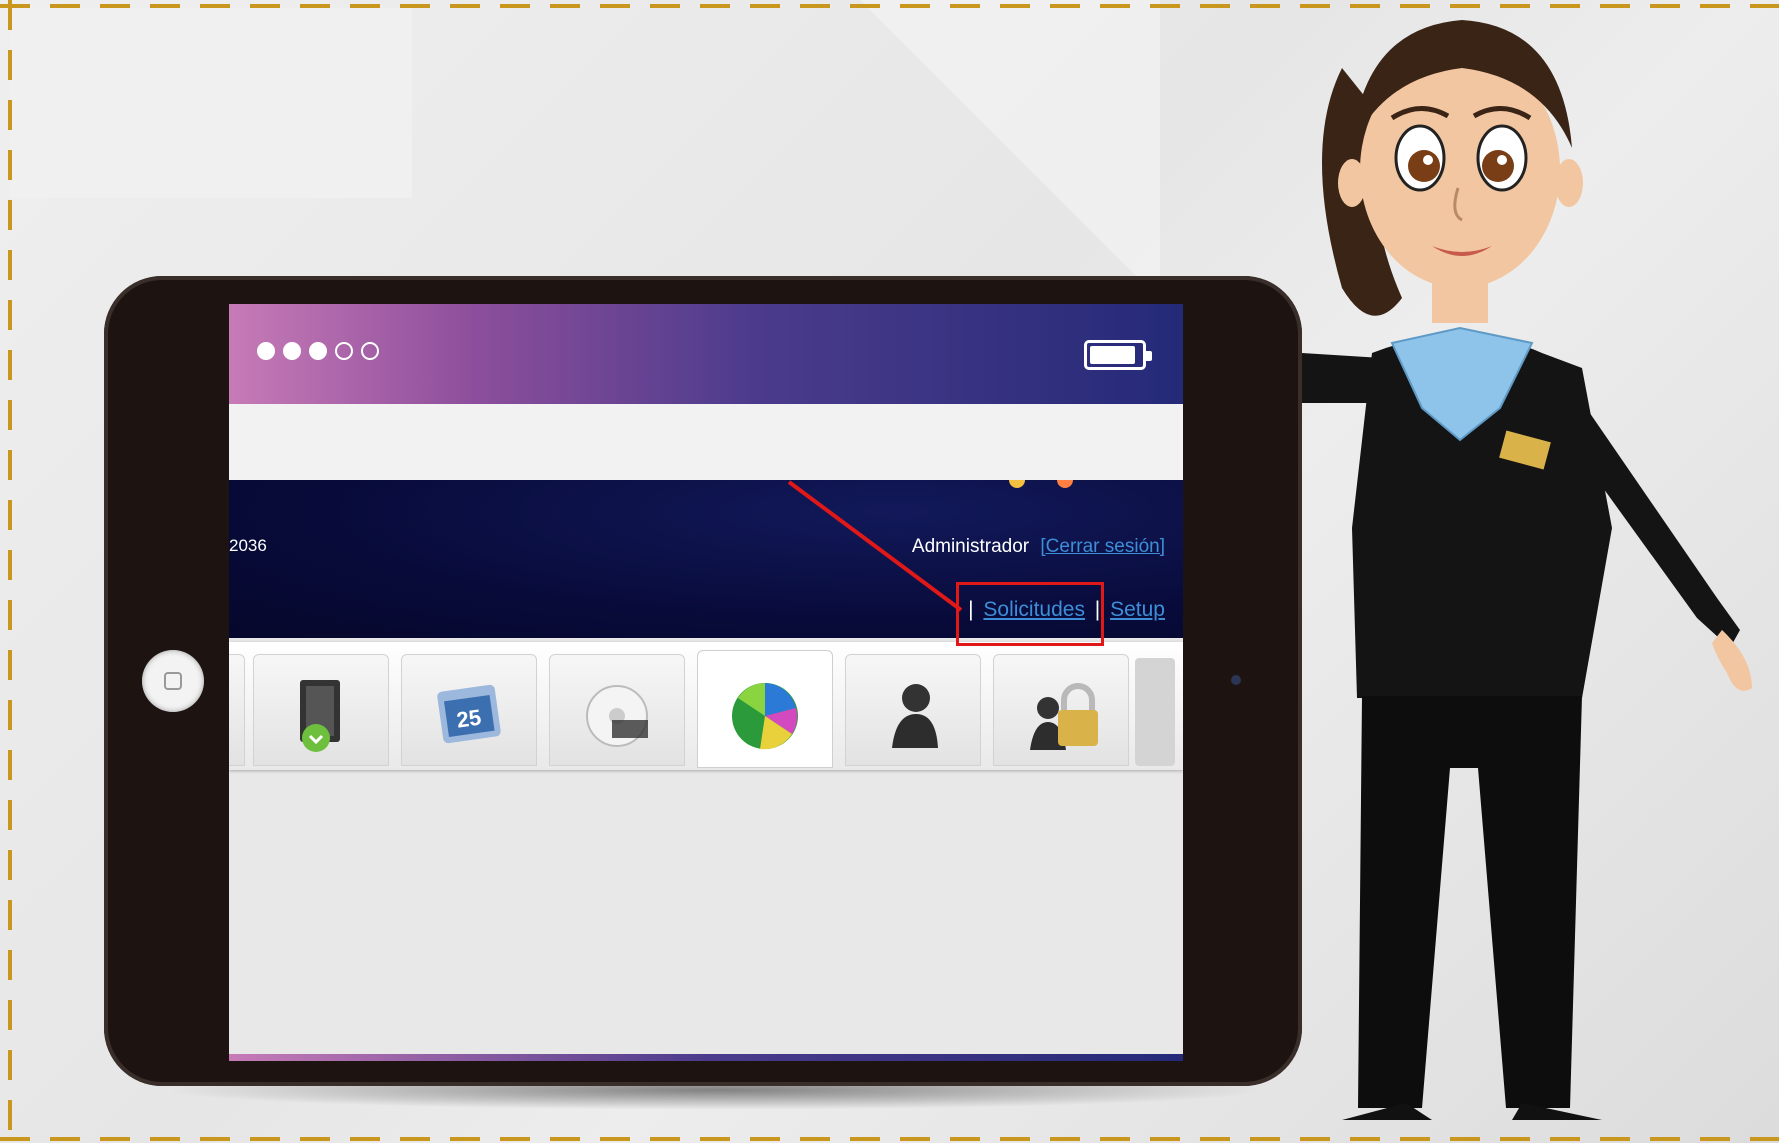  I want to click on camera-icon, so click(1236, 680).